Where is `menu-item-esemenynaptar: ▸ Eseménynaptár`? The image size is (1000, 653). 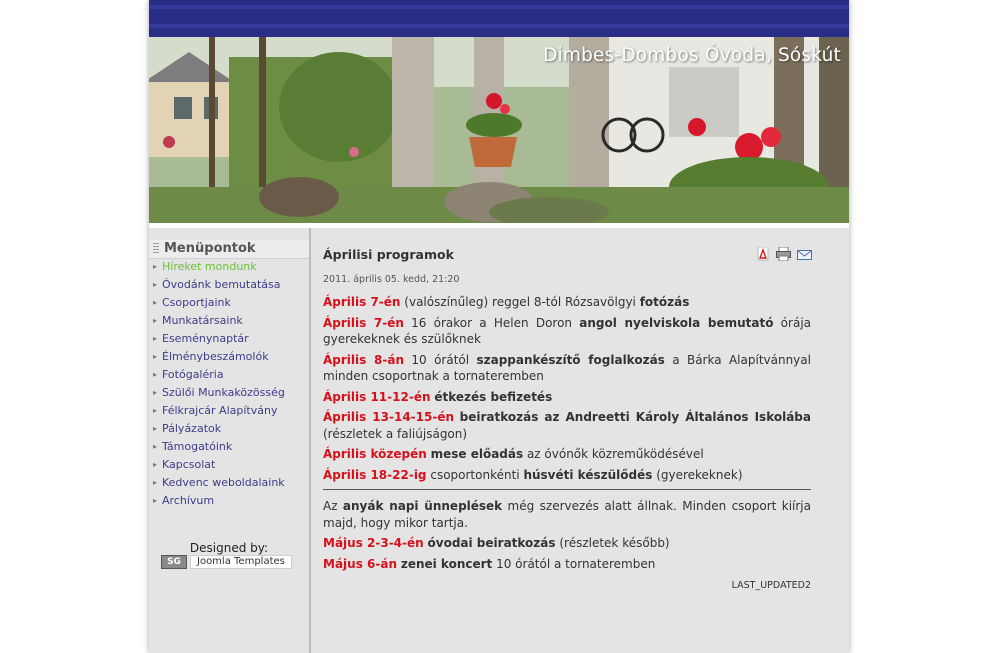
menu-item-esemenynaptar: ▸ Eseménynaptár is located at coordinates (229, 340).